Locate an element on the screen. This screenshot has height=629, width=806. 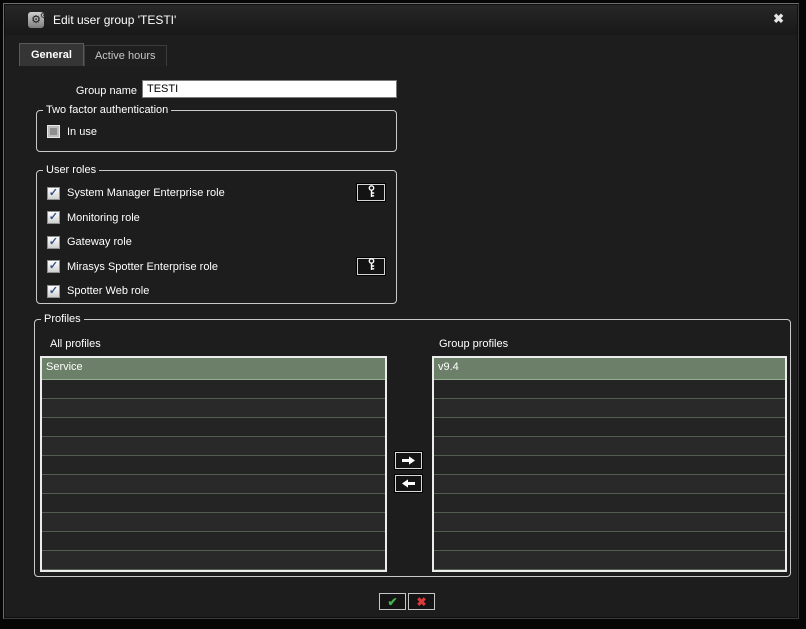
close-icon: ✖ is located at coordinates (778, 19).